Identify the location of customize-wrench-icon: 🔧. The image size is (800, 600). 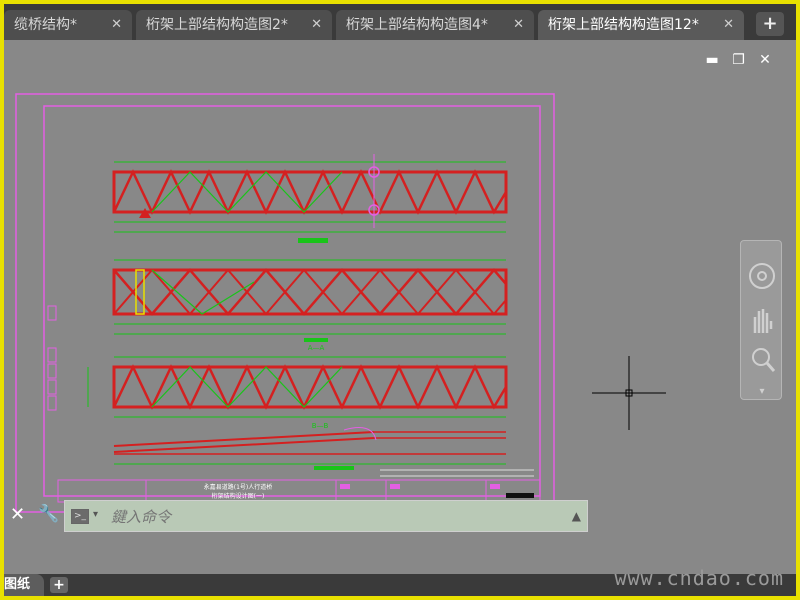
(48, 514).